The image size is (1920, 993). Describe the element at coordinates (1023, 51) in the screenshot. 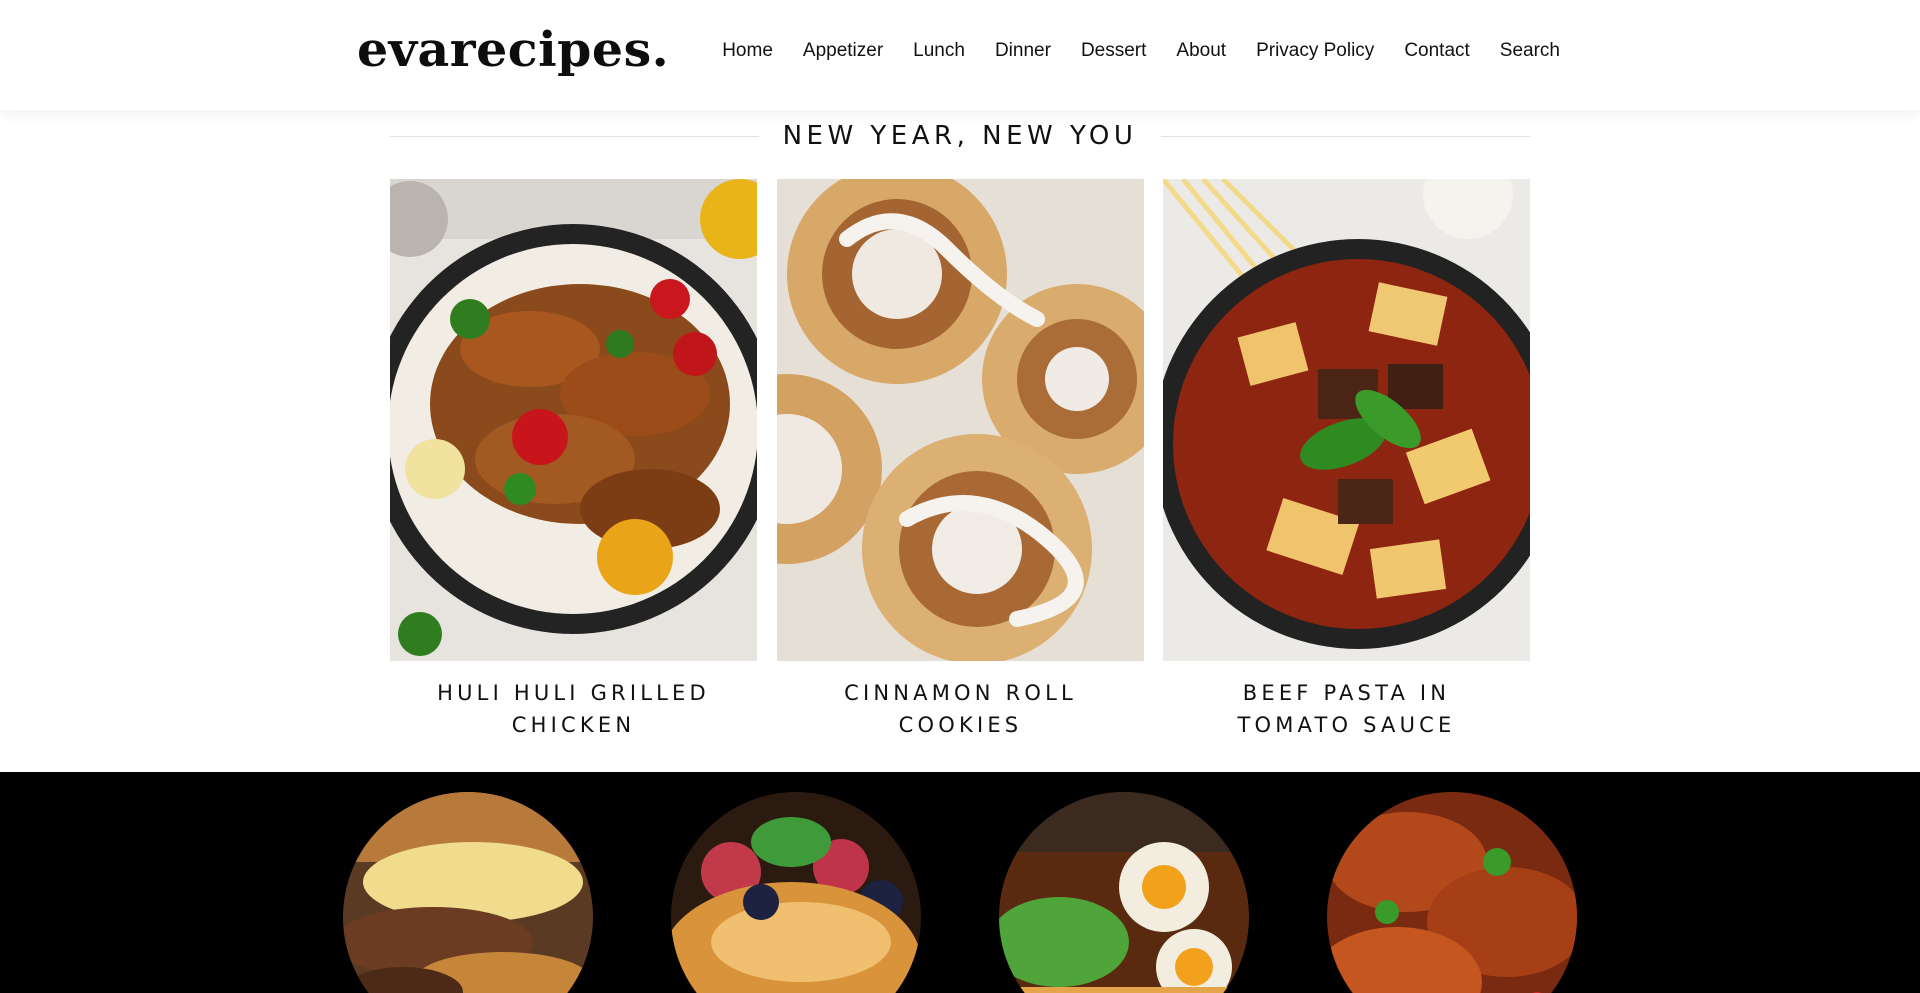

I see `nav-dinner: Dinner` at that location.